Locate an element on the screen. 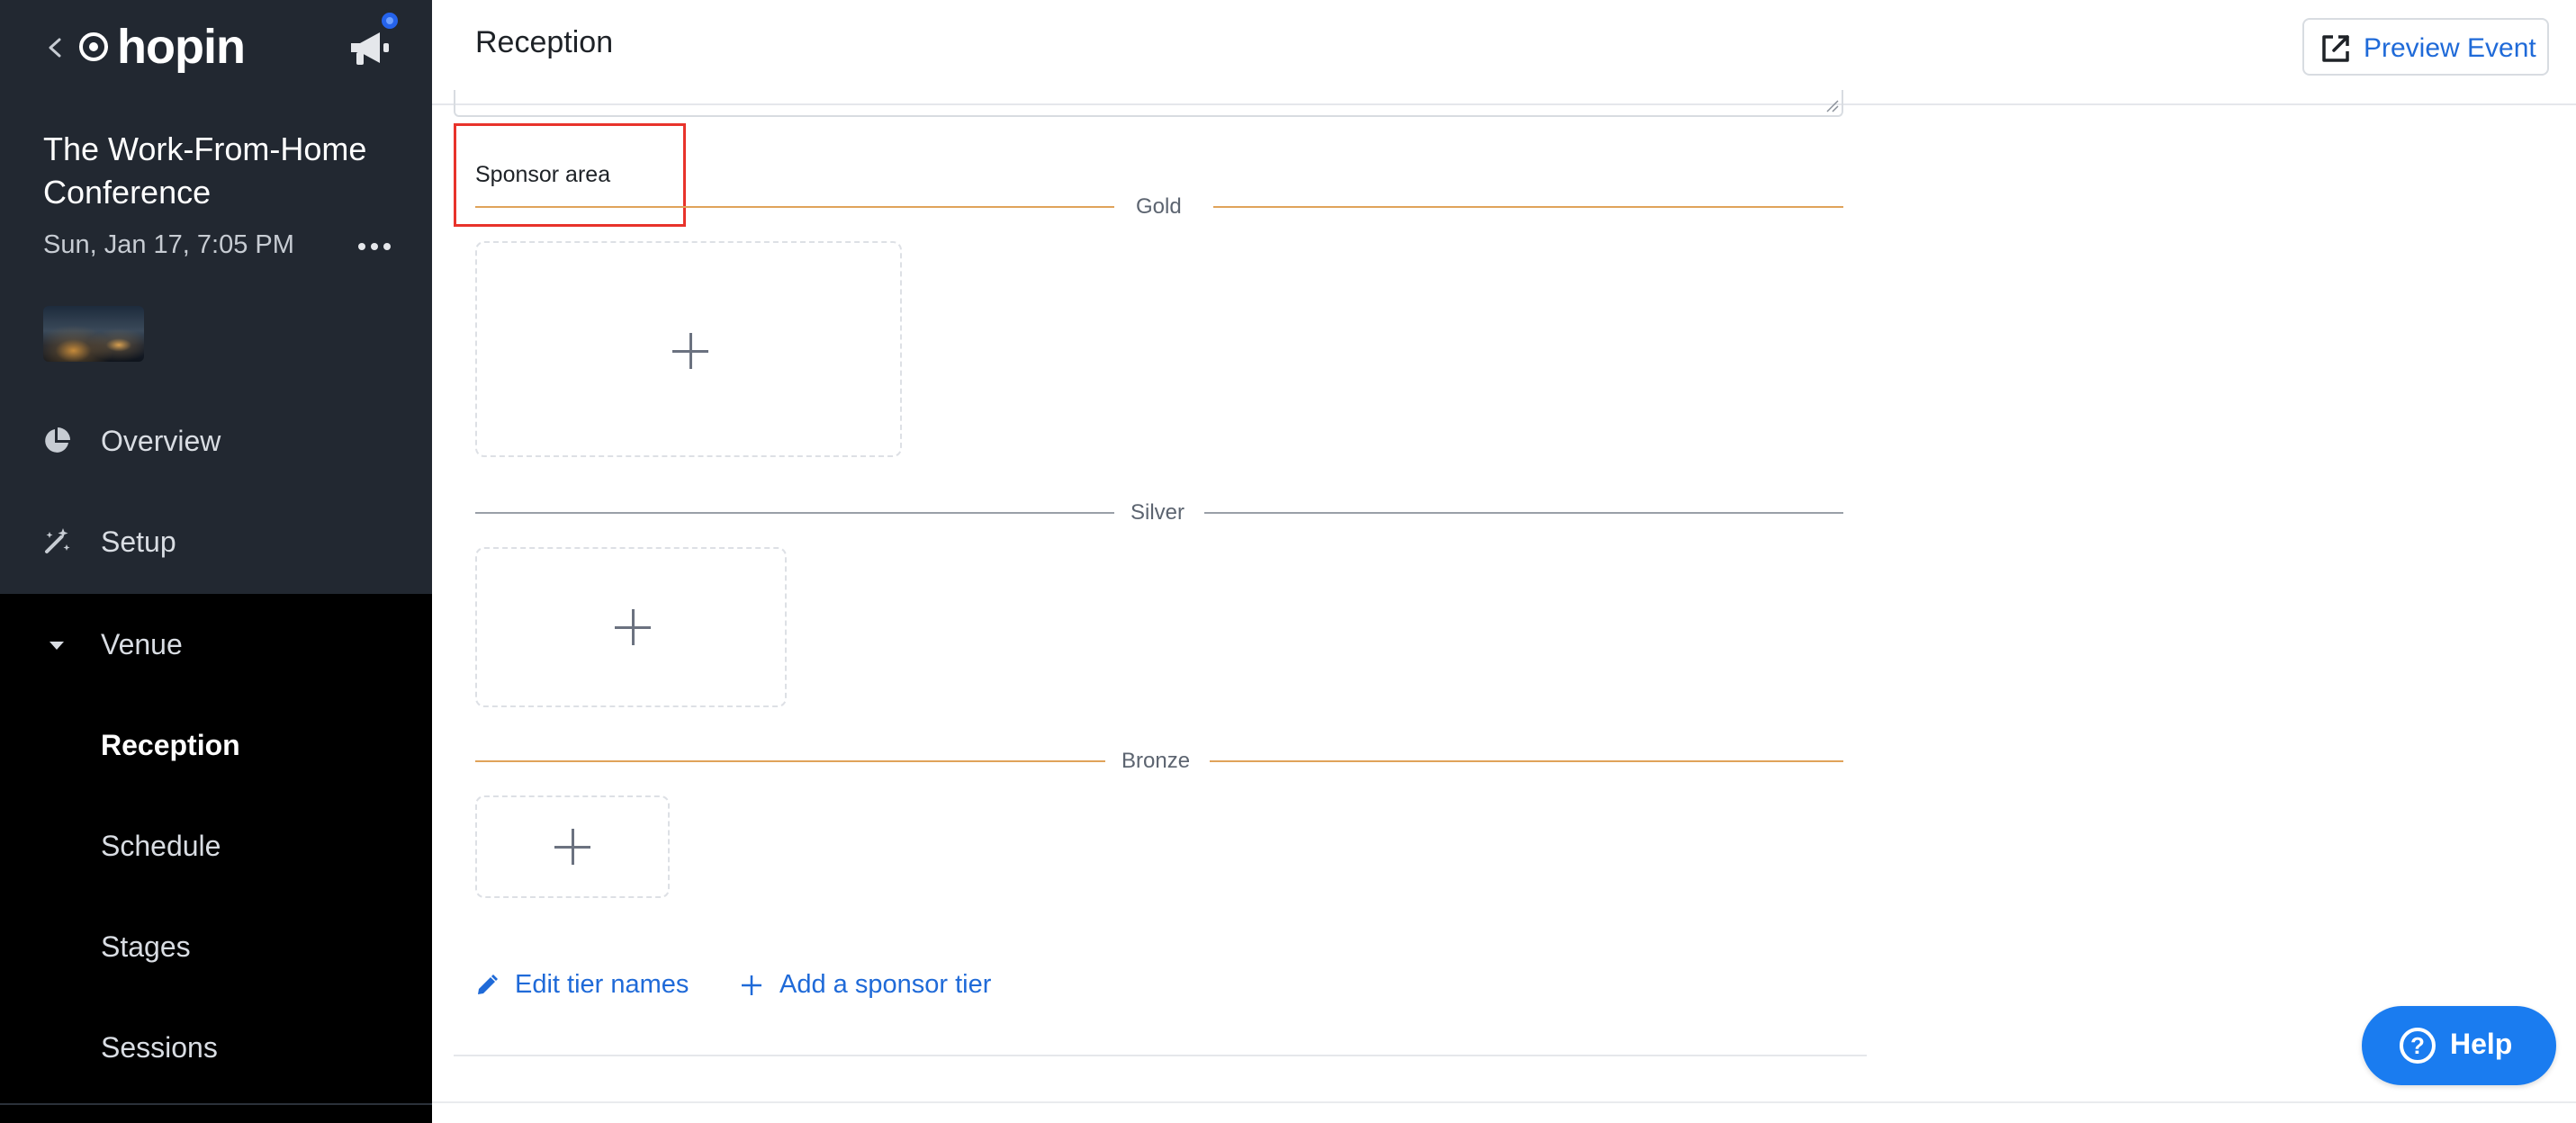 The image size is (2576, 1123). gold-sponsor-slot is located at coordinates (688, 349).